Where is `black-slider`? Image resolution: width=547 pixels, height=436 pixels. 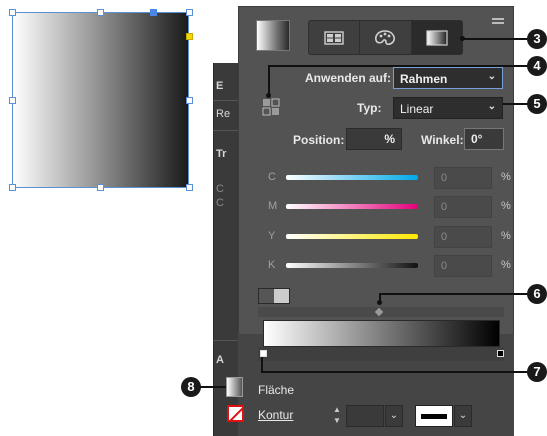
black-slider is located at coordinates (352, 265).